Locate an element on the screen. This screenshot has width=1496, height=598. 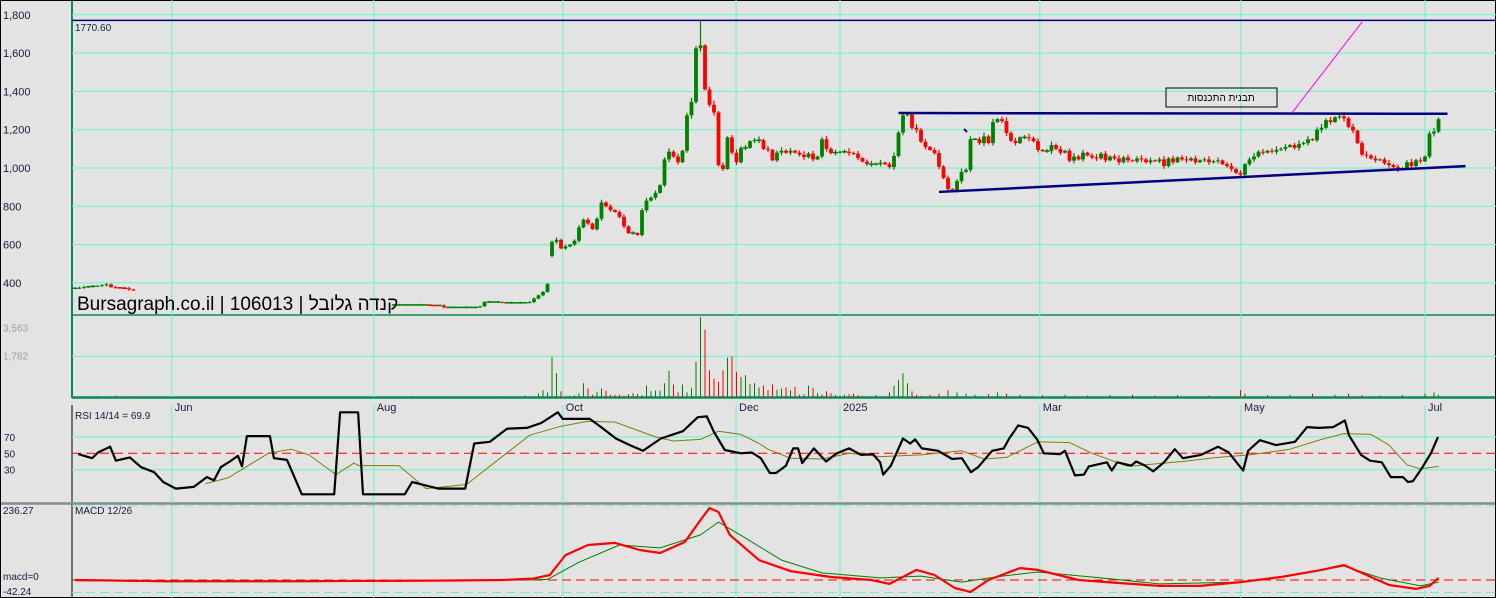
price-tick-label: 1,000 is located at coordinates (17, 169).